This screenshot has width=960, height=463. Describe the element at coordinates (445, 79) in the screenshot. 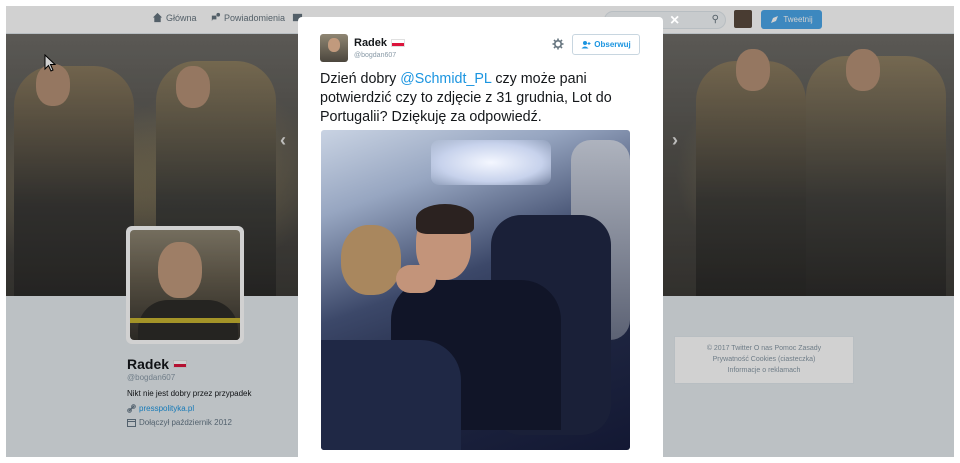

I see `tweet-mention-link: @Schmidt_PL` at that location.